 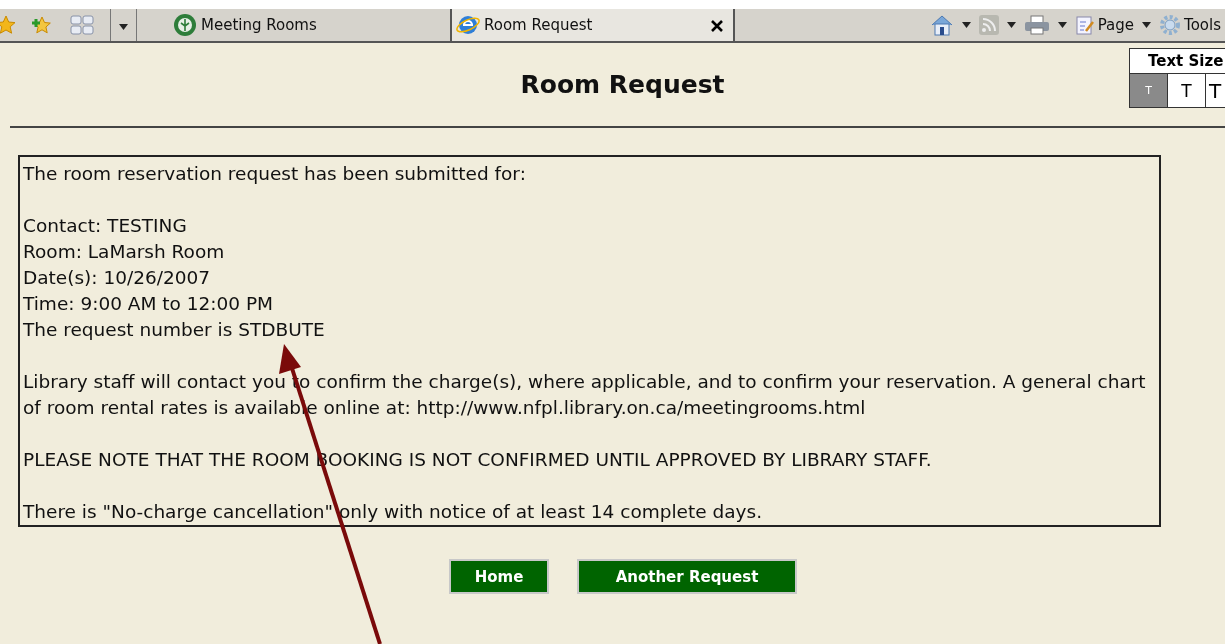 I want to click on message-line: The room reservation request has been submitted for:, so click(x=275, y=174).